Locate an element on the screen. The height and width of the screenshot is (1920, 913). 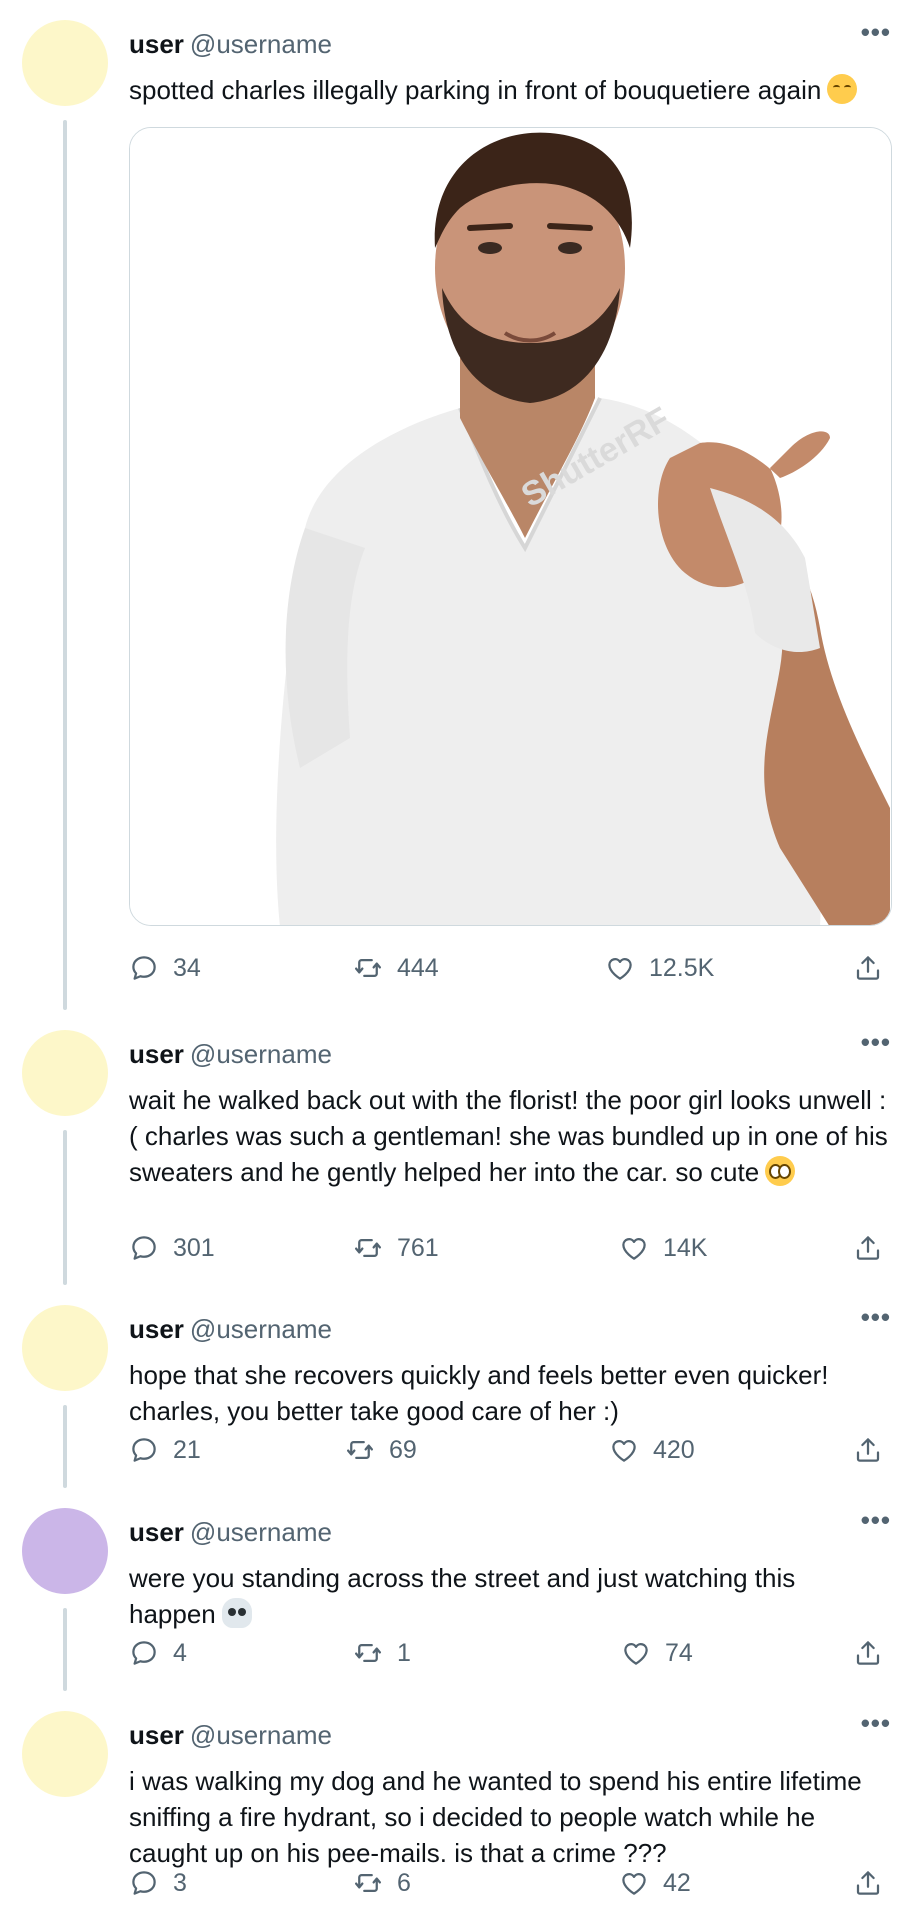
like-button: 420 is located at coordinates (652, 1450).